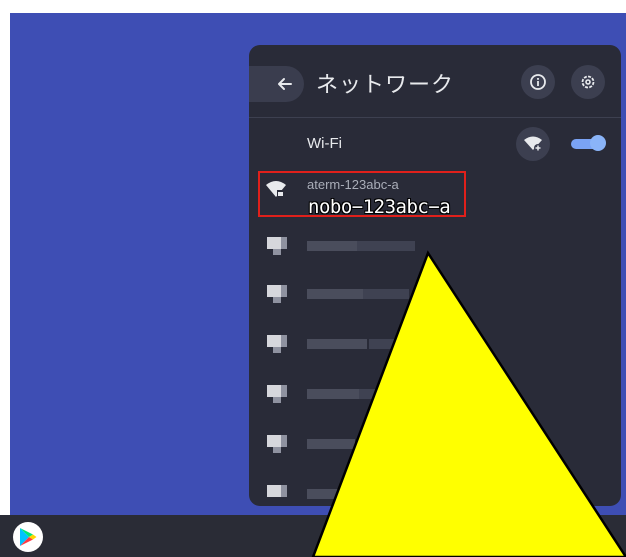  I want to click on toggle-knob, so click(598, 143).